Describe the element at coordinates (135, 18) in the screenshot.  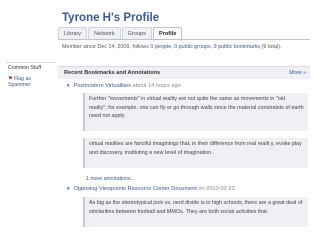
I see `profile-title-suffix: 's Profile` at that location.